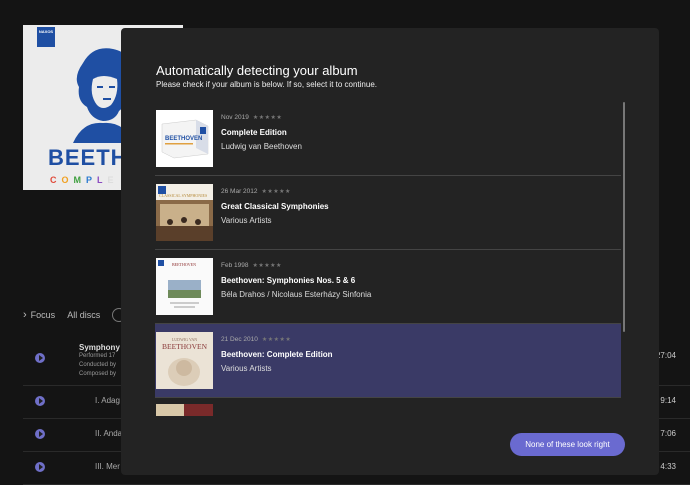 This screenshot has width=690, height=485. I want to click on album-title: Beethoven: Symphonies Nos. 5 & 6, so click(288, 280).